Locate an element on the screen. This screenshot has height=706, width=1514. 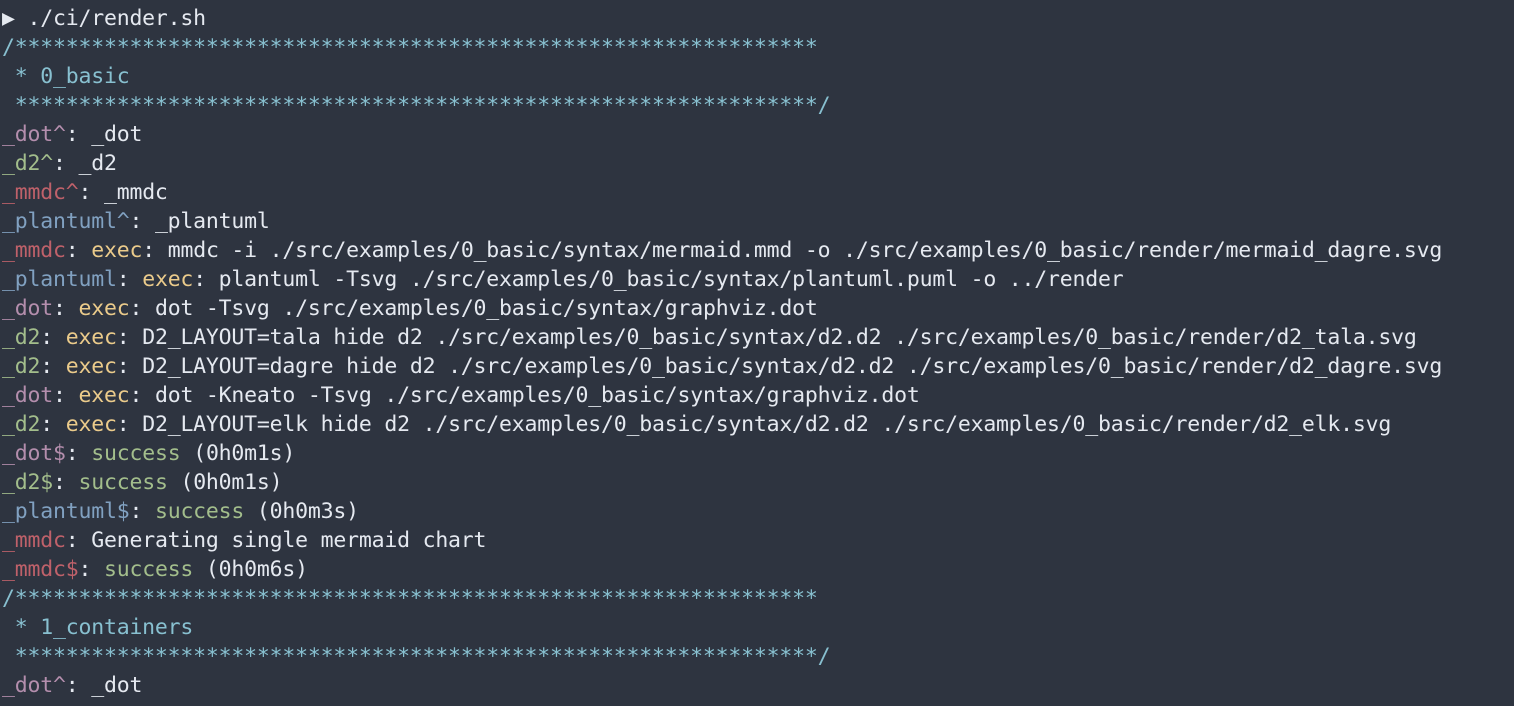
terminal-text-segment: : _plantuml is located at coordinates (199, 221).